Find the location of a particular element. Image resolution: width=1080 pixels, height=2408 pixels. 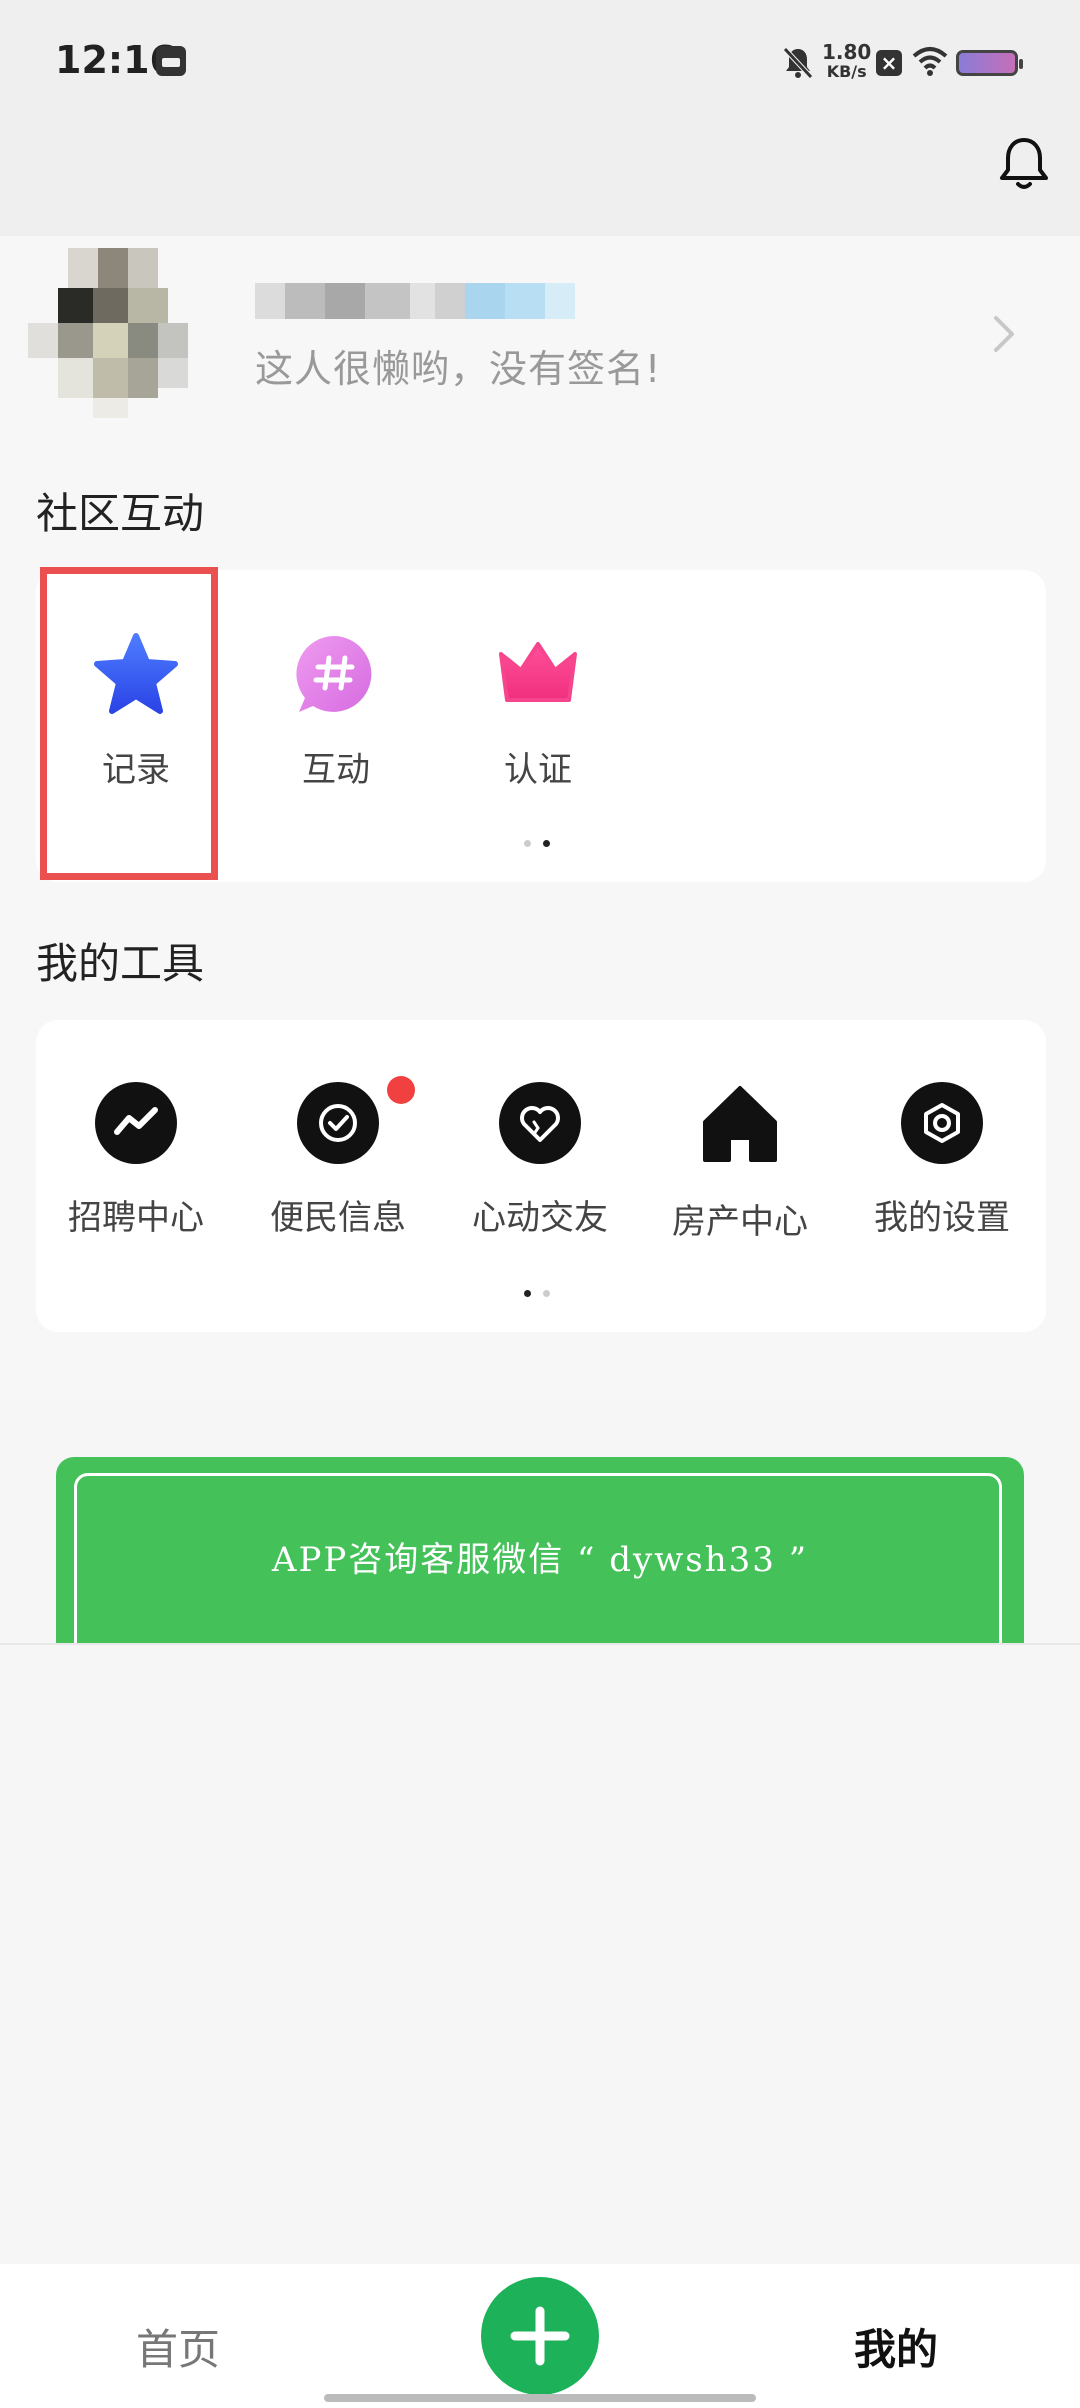

community-section-title: 社区互动 is located at coordinates (120, 513).